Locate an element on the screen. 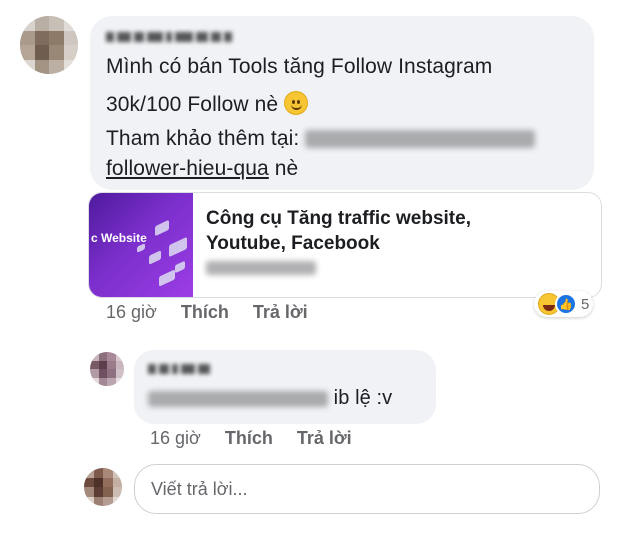 The height and width of the screenshot is (538, 620). reply-like-button: Thích is located at coordinates (249, 438).